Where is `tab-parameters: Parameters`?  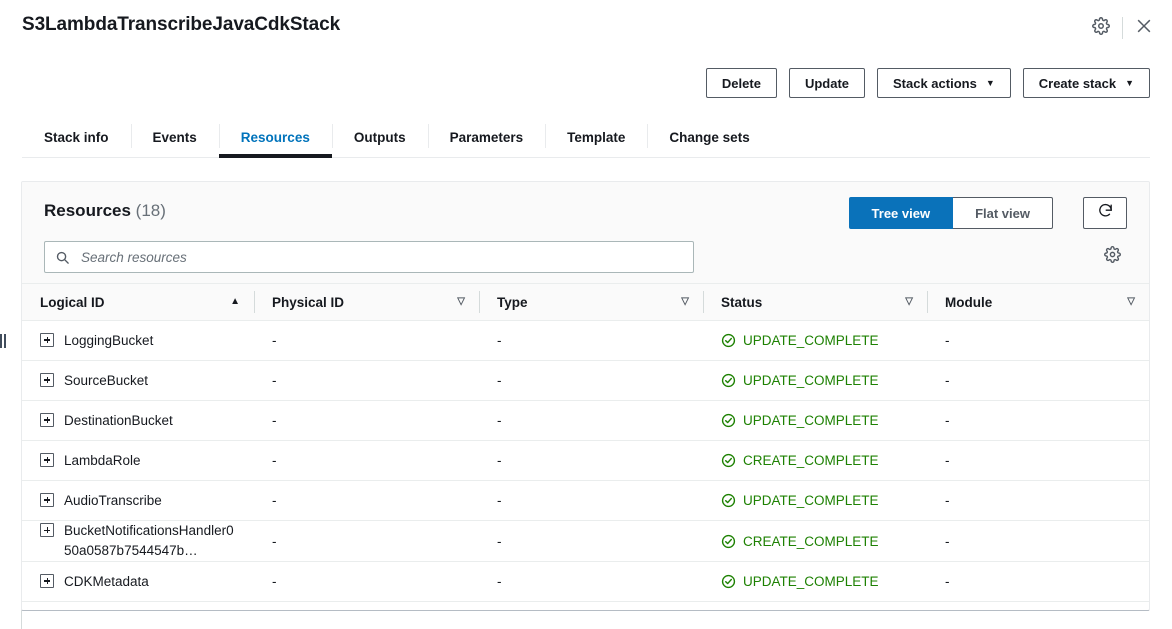 tab-parameters: Parameters is located at coordinates (486, 137).